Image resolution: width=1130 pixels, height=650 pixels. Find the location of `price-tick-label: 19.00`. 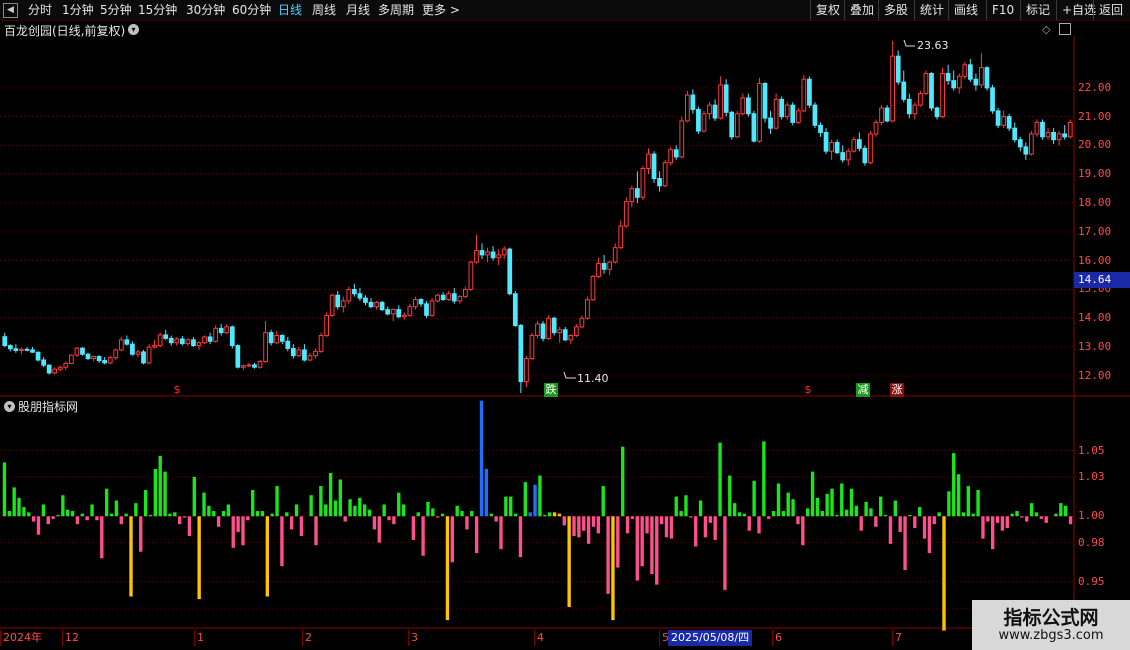

price-tick-label: 19.00 is located at coordinates (1095, 174).